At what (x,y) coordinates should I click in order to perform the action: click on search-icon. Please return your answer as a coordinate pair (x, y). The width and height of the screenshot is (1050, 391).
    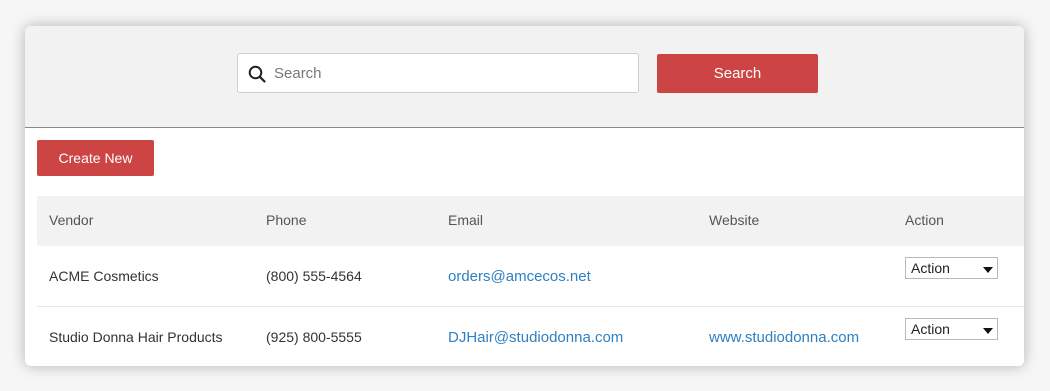
    Looking at the image, I should click on (257, 74).